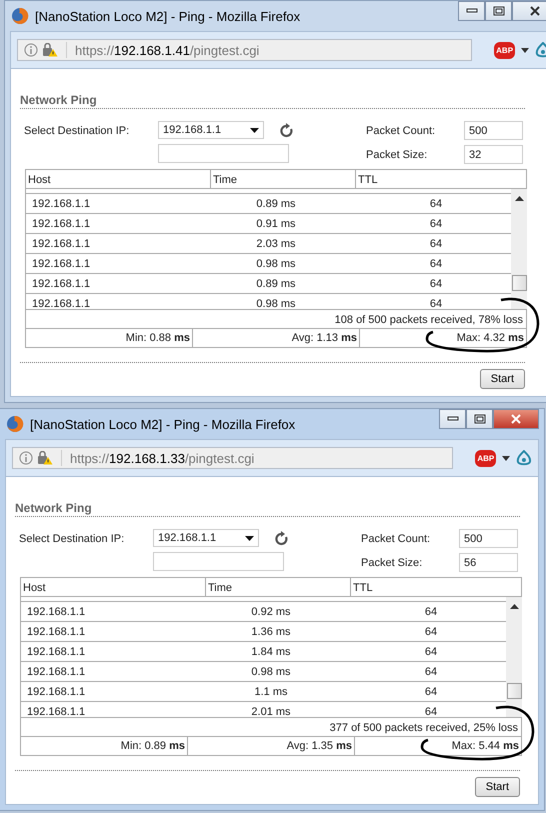 The height and width of the screenshot is (813, 546). Describe the element at coordinates (270, 692) in the screenshot. I see `time-cell-text: 1.1 ms` at that location.